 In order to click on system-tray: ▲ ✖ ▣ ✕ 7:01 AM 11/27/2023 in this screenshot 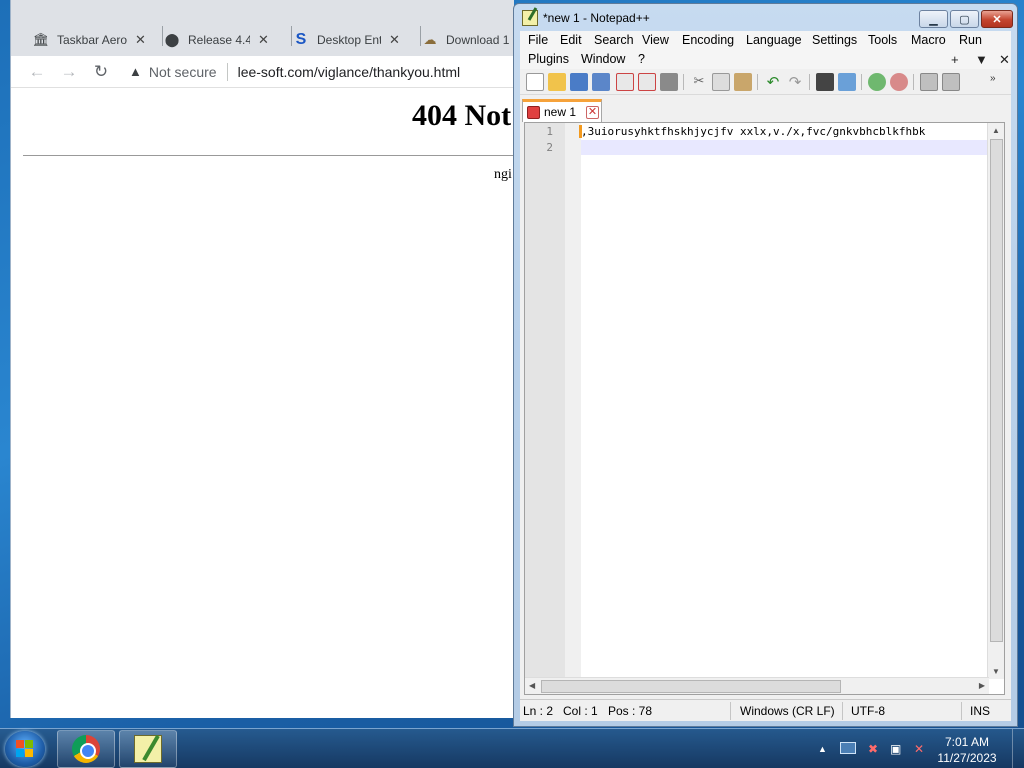, I will do `click(914, 748)`.